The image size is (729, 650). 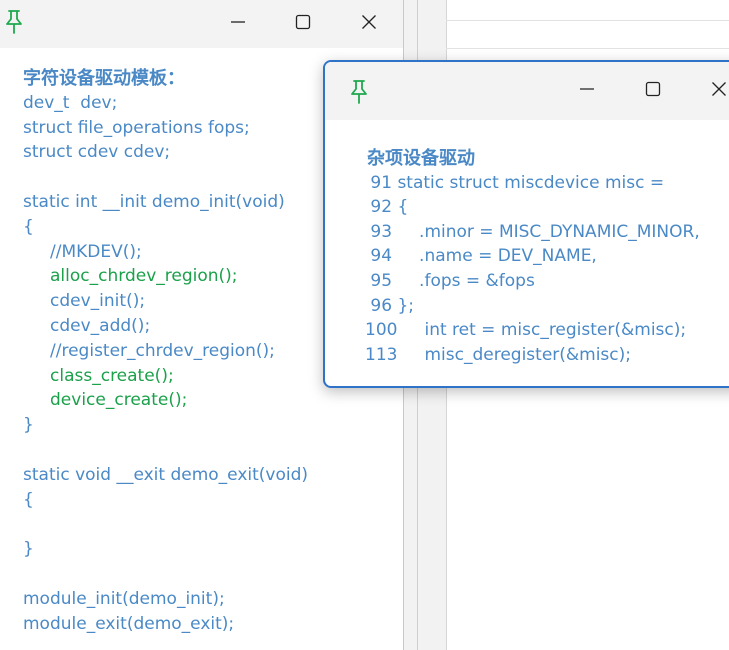 I want to click on code-line: static void __exit demo_exit(void), so click(x=166, y=474).